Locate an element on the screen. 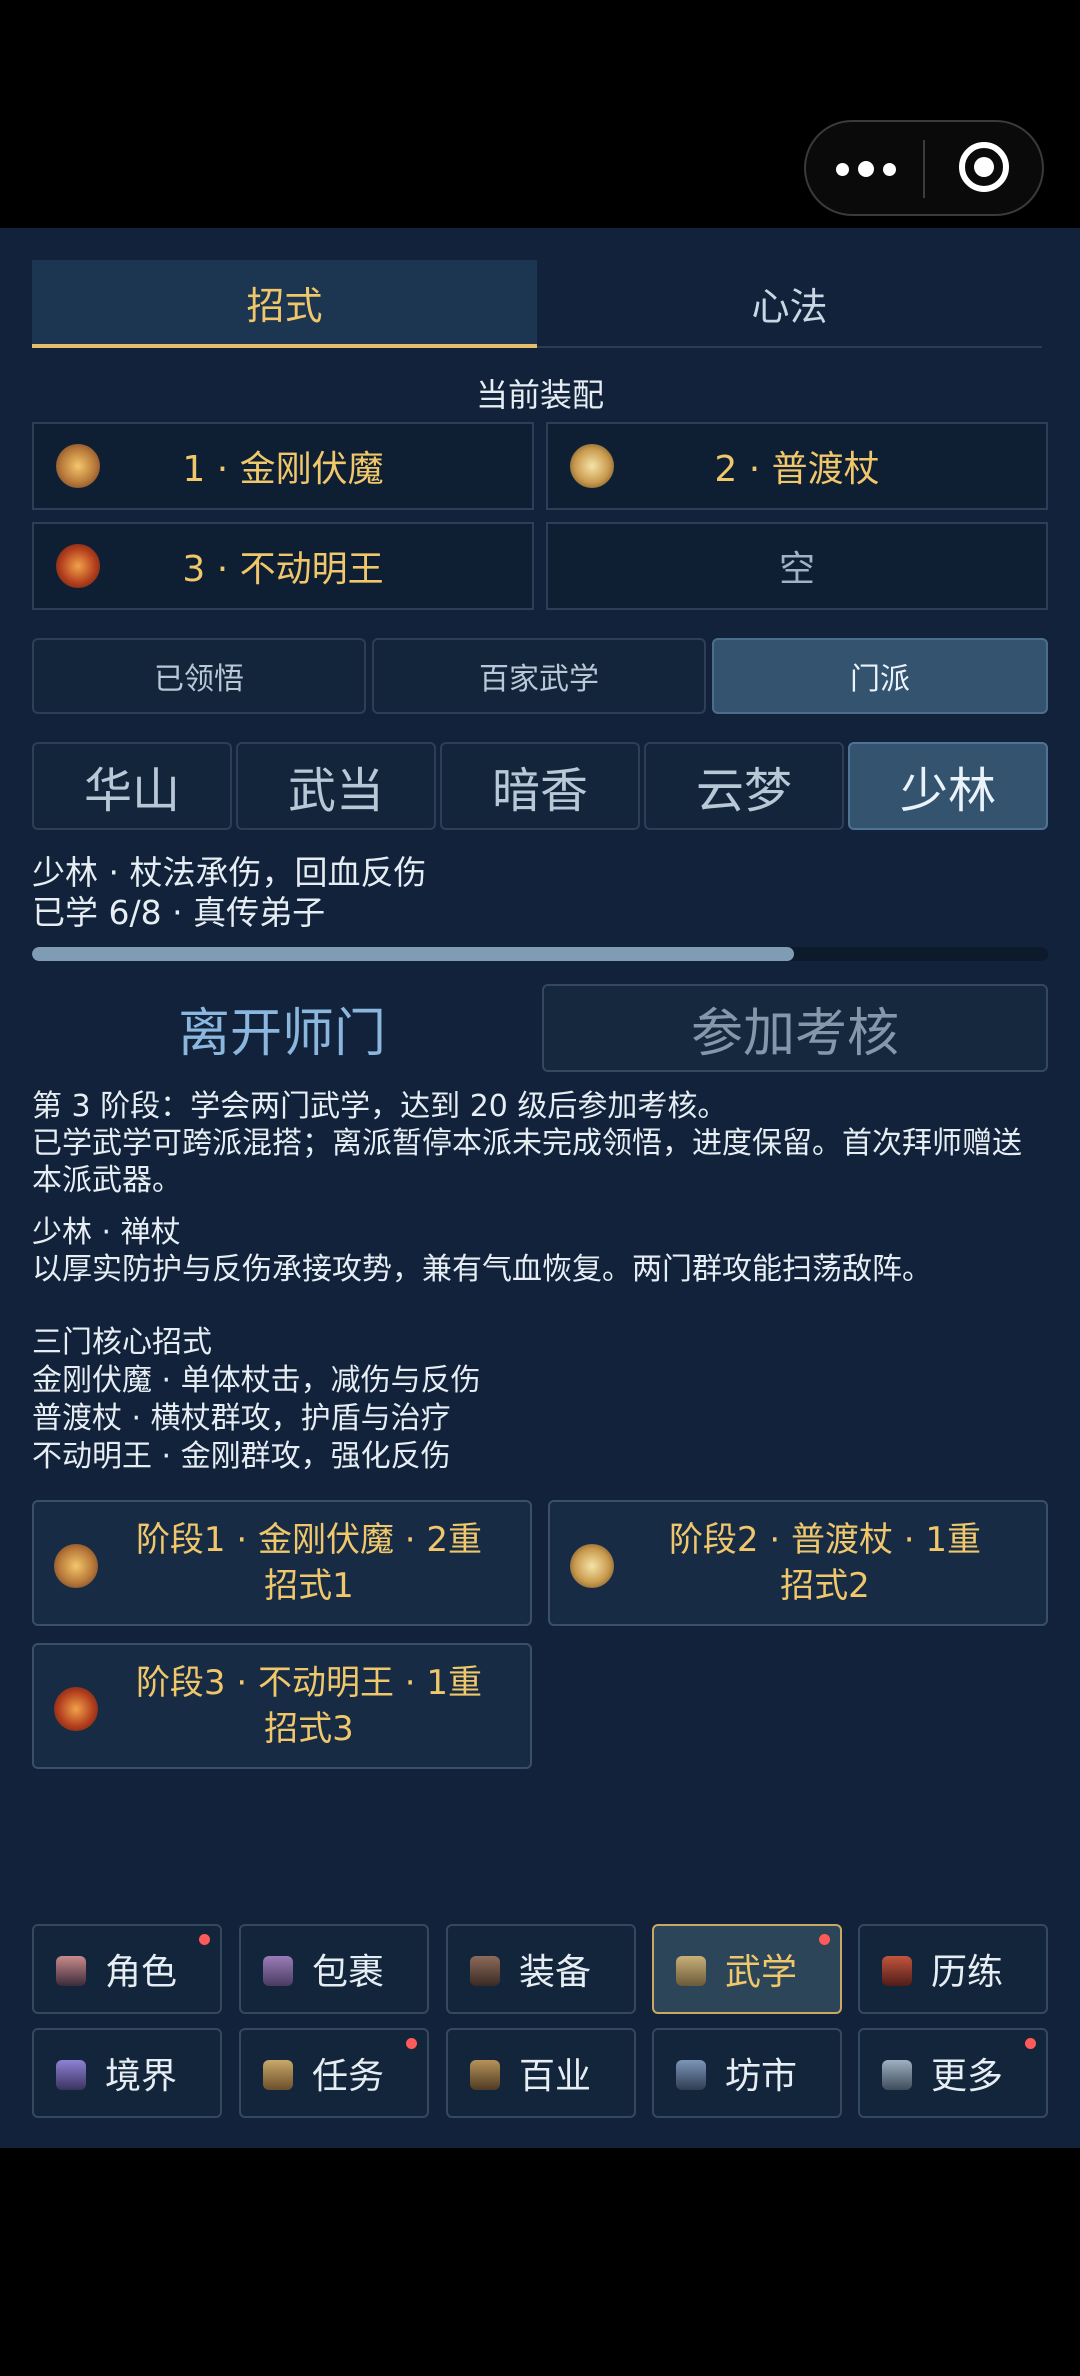  character-icon is located at coordinates (71, 1971).